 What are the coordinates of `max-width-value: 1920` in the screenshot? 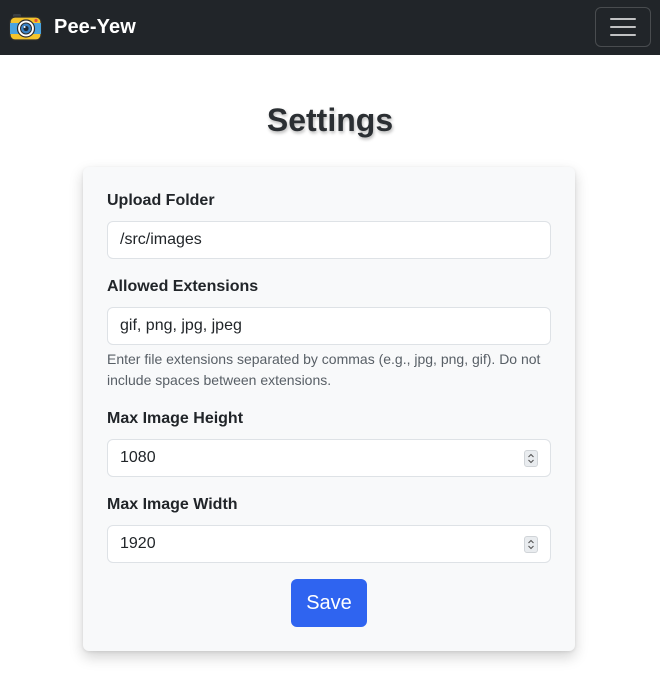 It's located at (138, 543).